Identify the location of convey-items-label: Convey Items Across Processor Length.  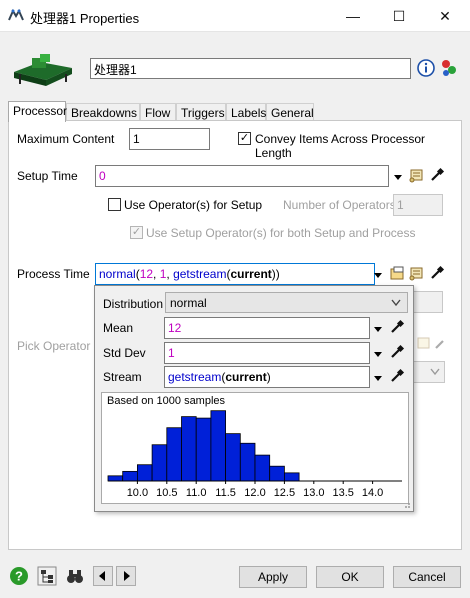
(340, 146).